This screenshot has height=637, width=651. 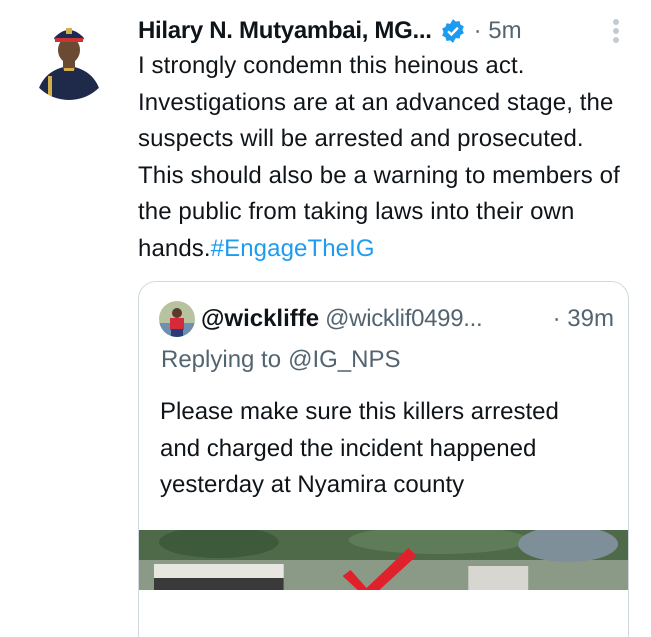 What do you see at coordinates (616, 31) in the screenshot?
I see `more-options-icon` at bounding box center [616, 31].